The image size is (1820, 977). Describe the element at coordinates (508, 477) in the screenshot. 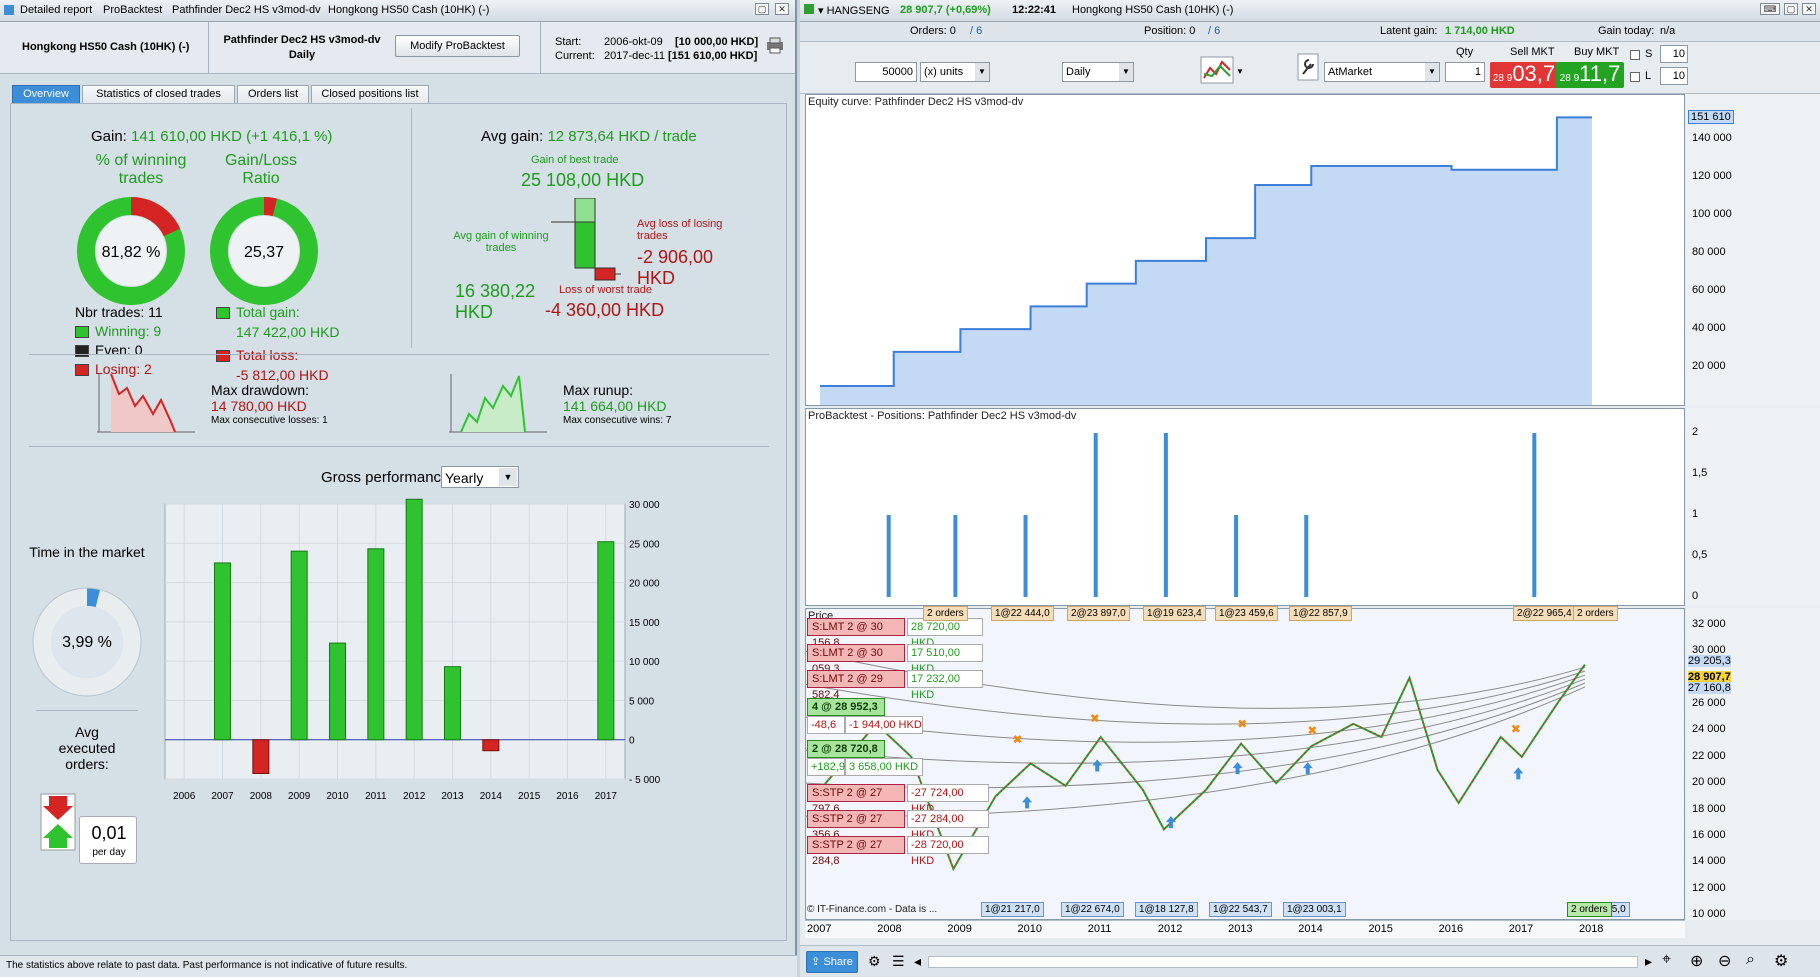

I see `chevron-down-icon: ▼` at that location.